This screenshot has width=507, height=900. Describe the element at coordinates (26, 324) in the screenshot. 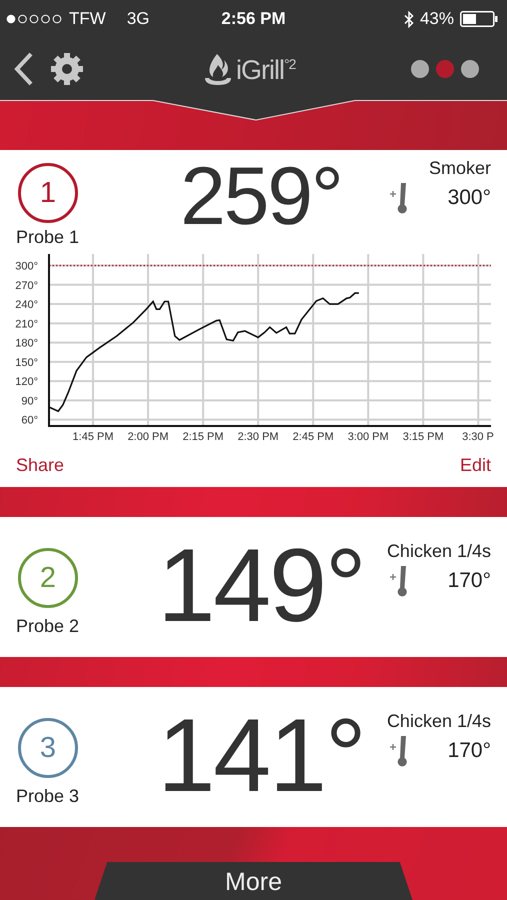

I see `y-axis-label: 210°` at that location.